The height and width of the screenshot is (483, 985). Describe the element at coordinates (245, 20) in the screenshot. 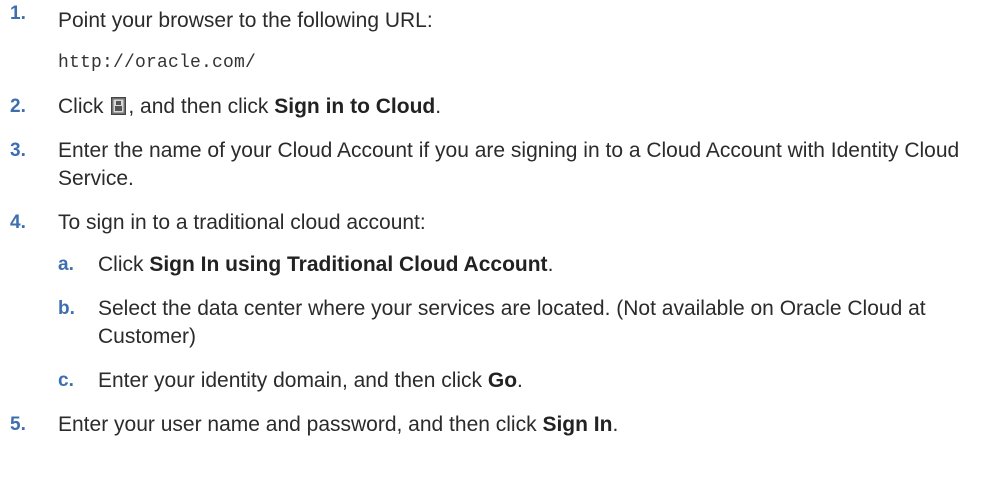

I see `step-text: Point your browser to the following URL:` at that location.